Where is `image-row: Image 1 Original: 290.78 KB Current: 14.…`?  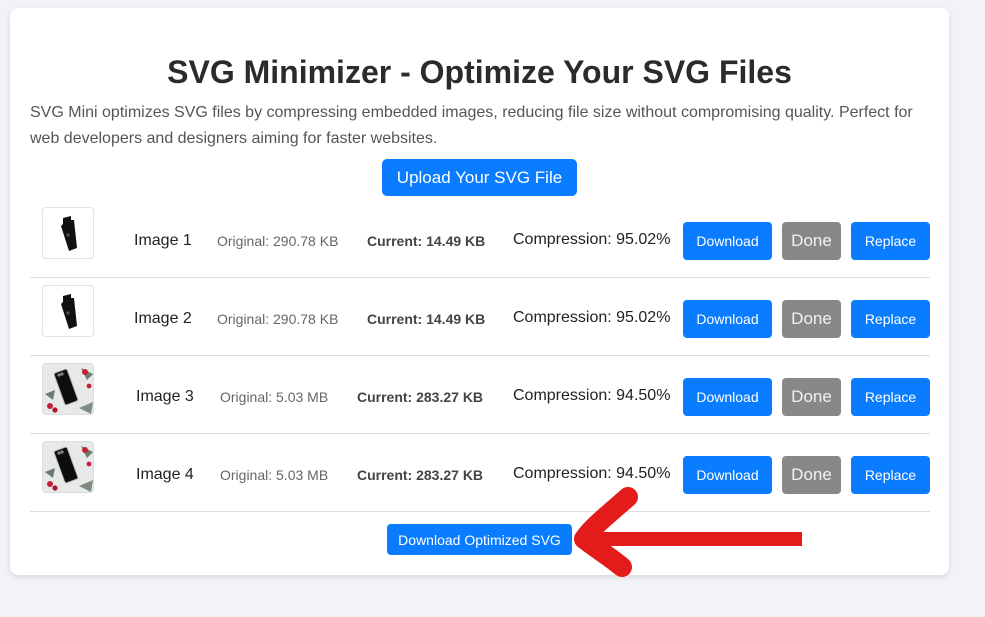
image-row: Image 1 Original: 290.78 KB Current: 14.… is located at coordinates (480, 239).